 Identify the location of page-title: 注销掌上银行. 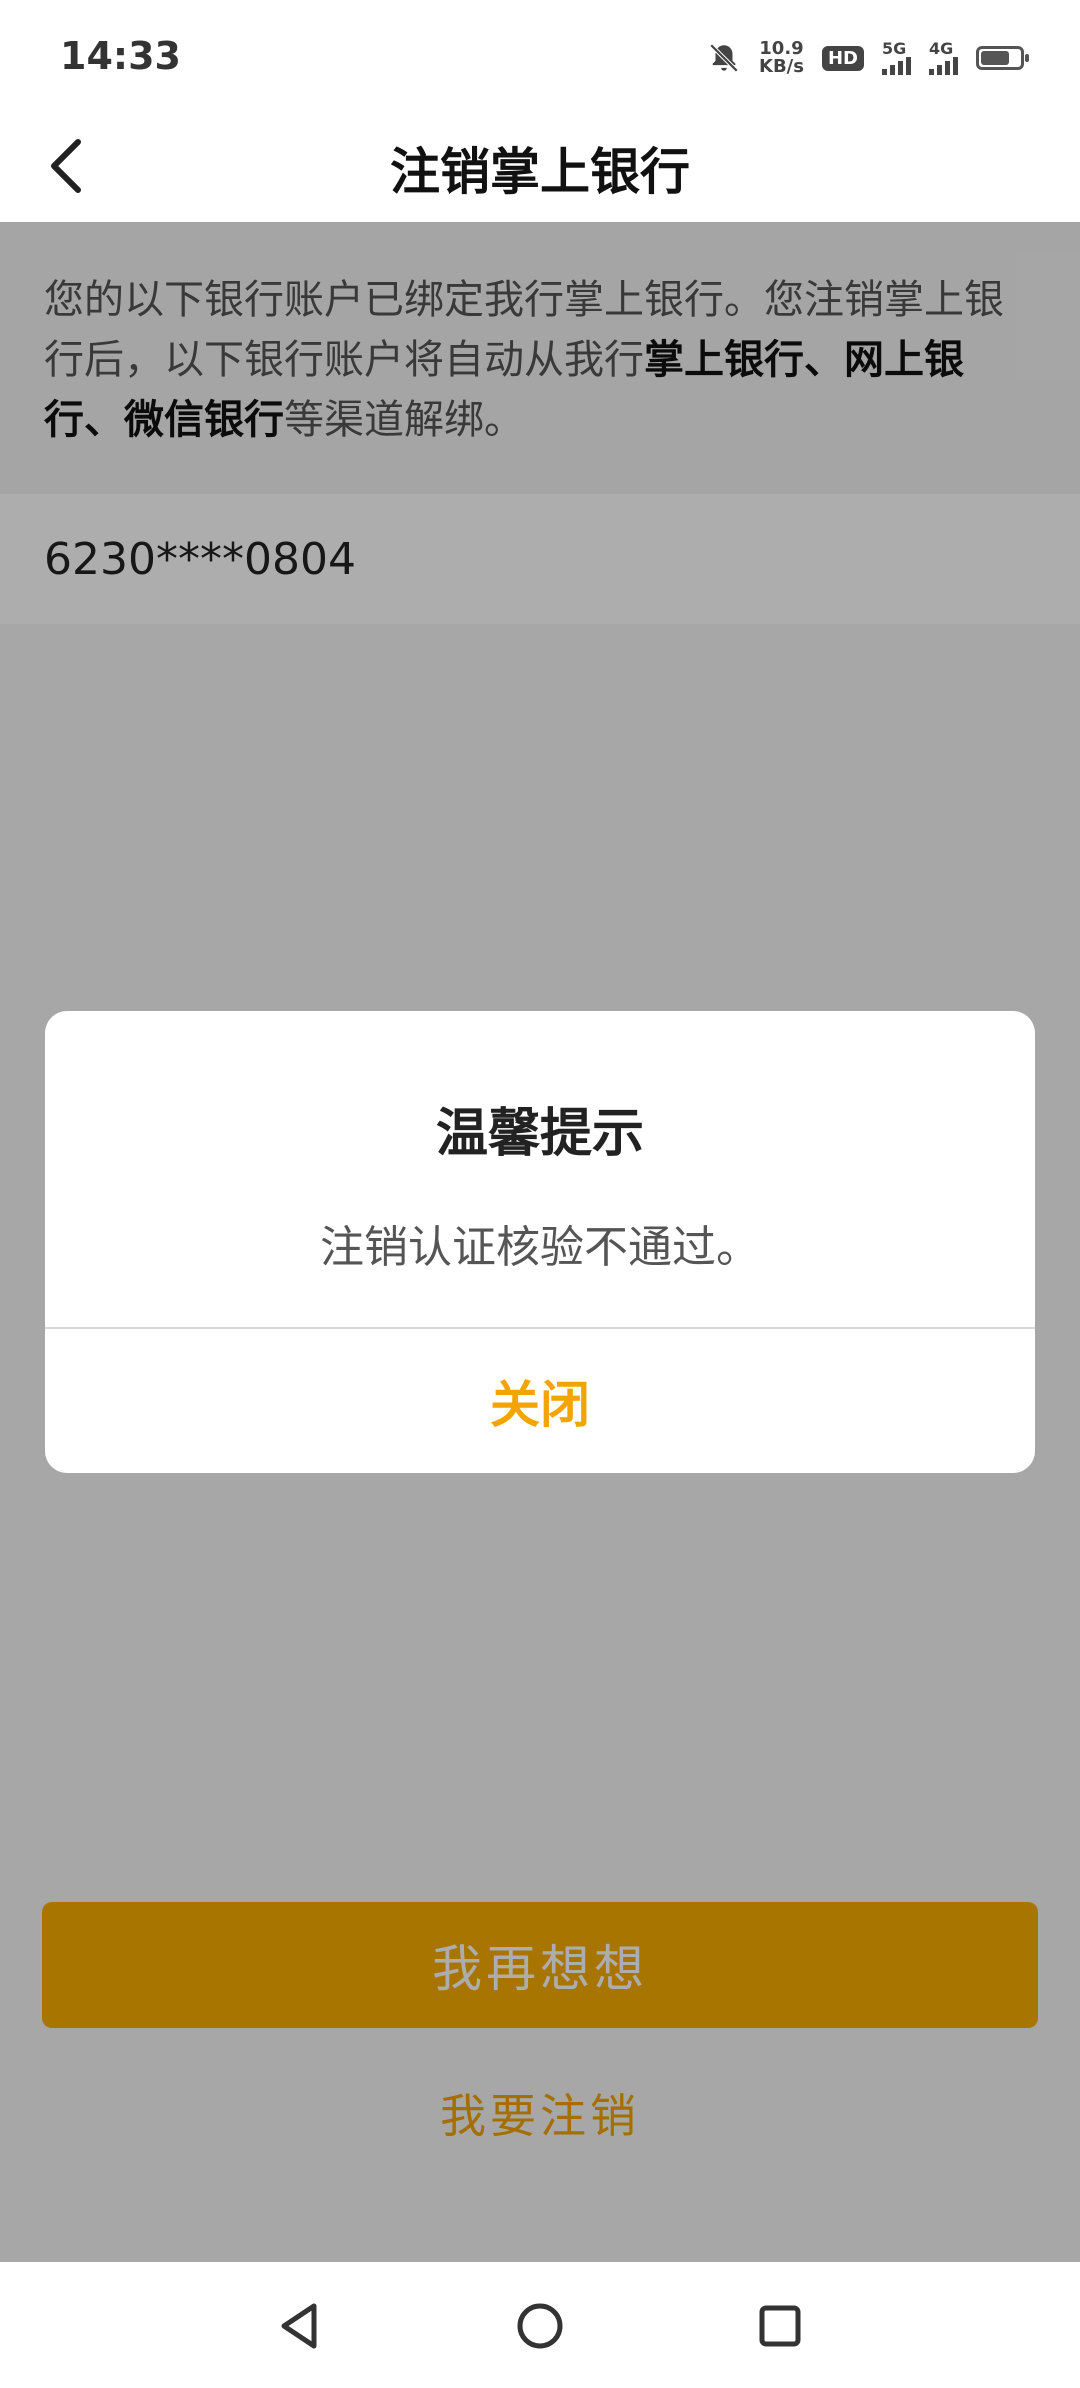
(540, 172).